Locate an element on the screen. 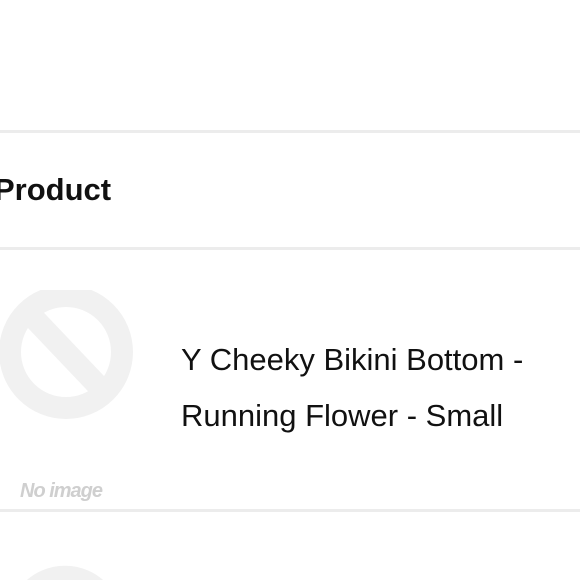 The image size is (580, 580). no-image-label: No image is located at coordinates (61, 491).